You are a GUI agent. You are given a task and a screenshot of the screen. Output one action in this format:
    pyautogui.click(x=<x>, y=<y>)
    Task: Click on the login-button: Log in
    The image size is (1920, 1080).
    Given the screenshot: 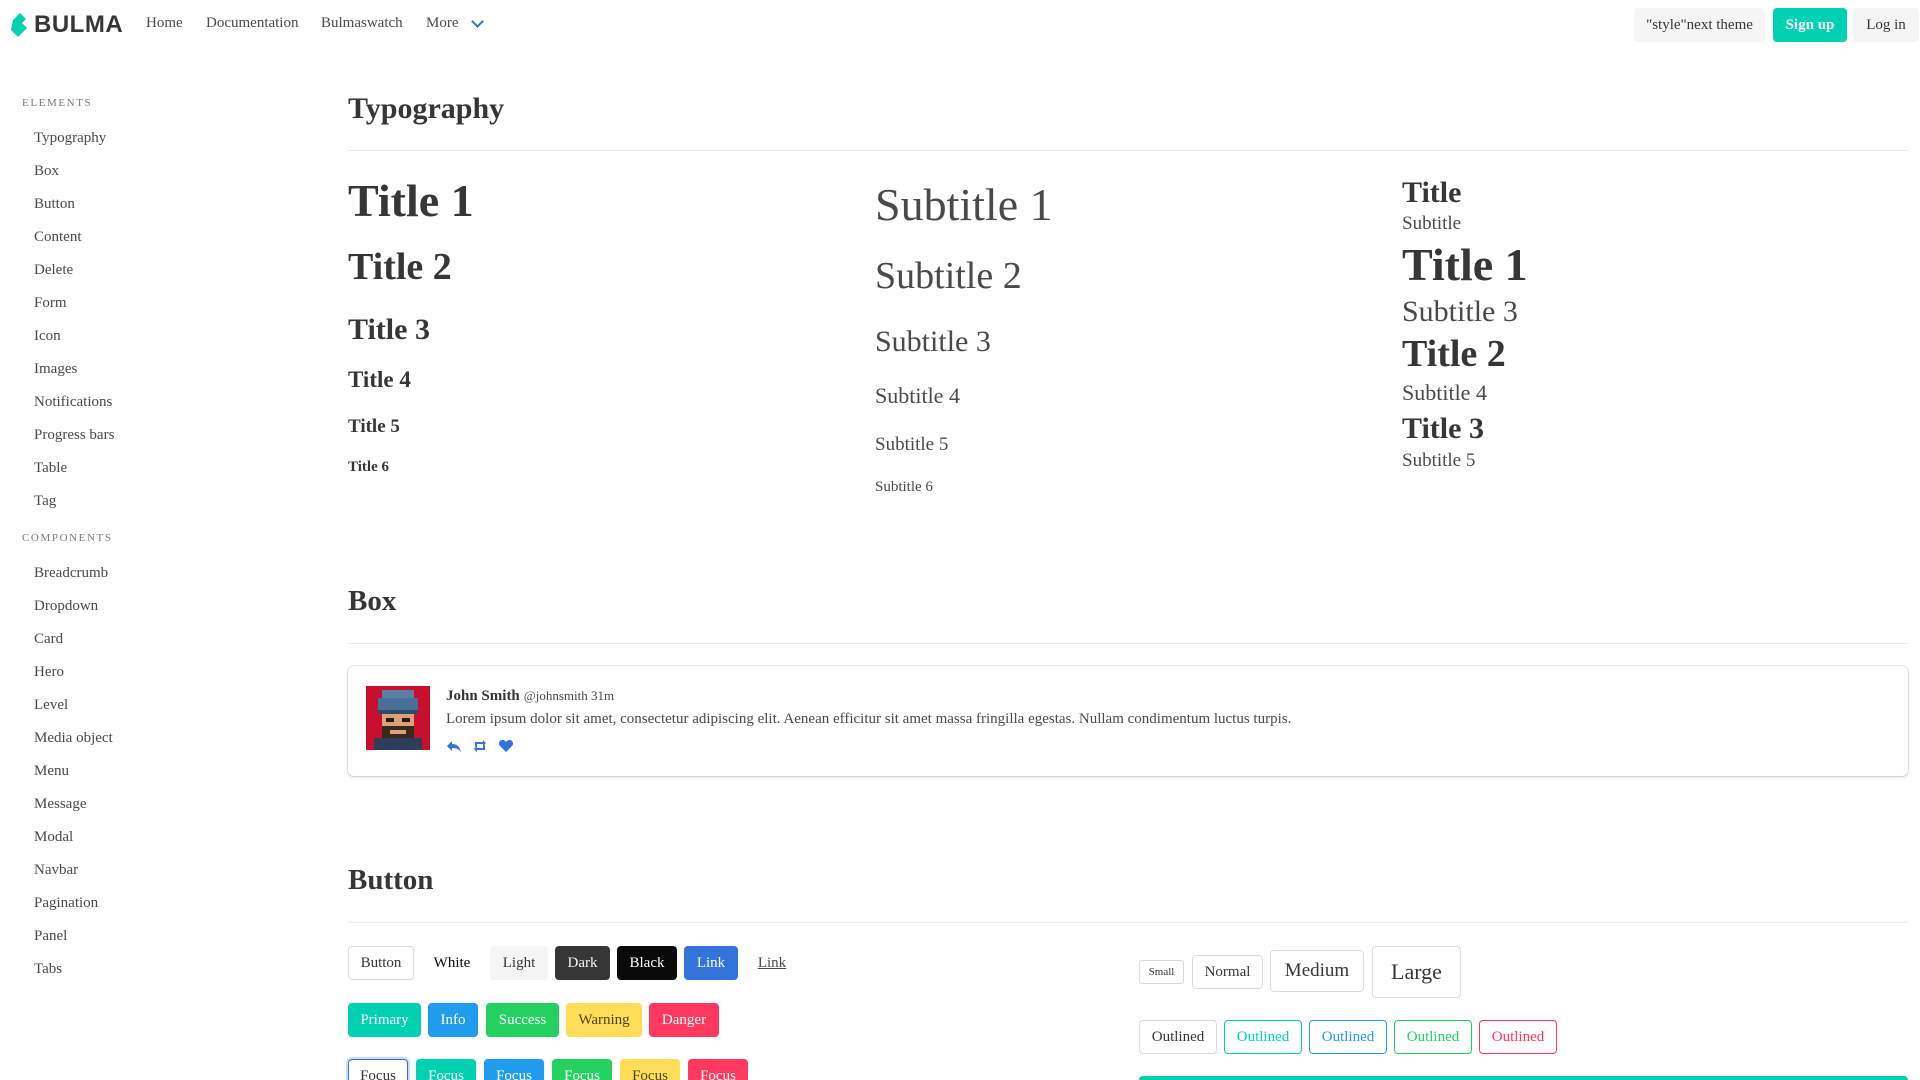 What is the action you would take?
    pyautogui.click(x=1886, y=25)
    